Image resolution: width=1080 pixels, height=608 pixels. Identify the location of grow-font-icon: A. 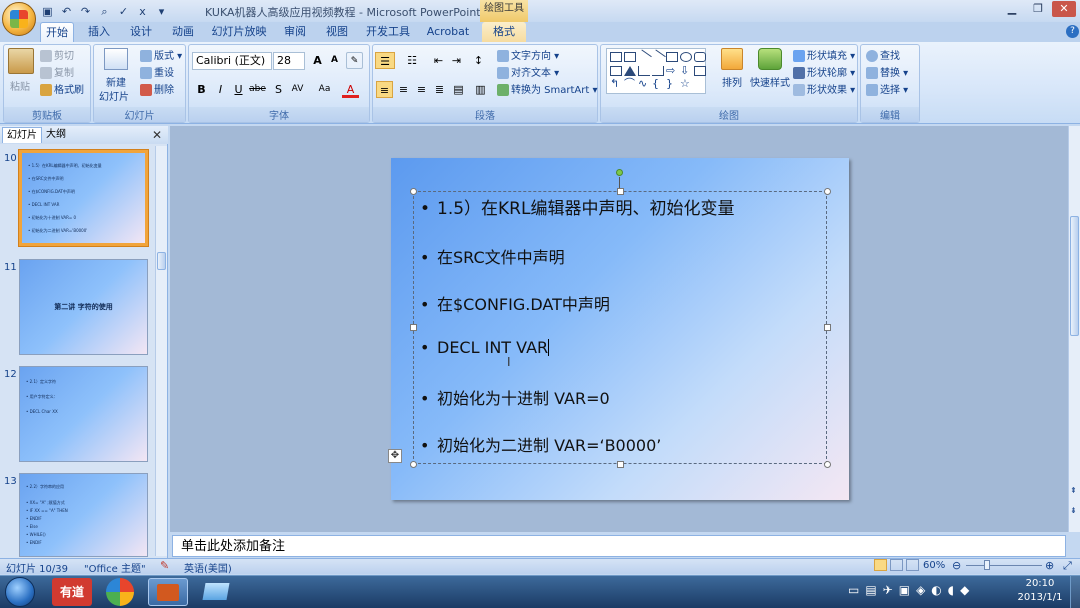
(317, 60).